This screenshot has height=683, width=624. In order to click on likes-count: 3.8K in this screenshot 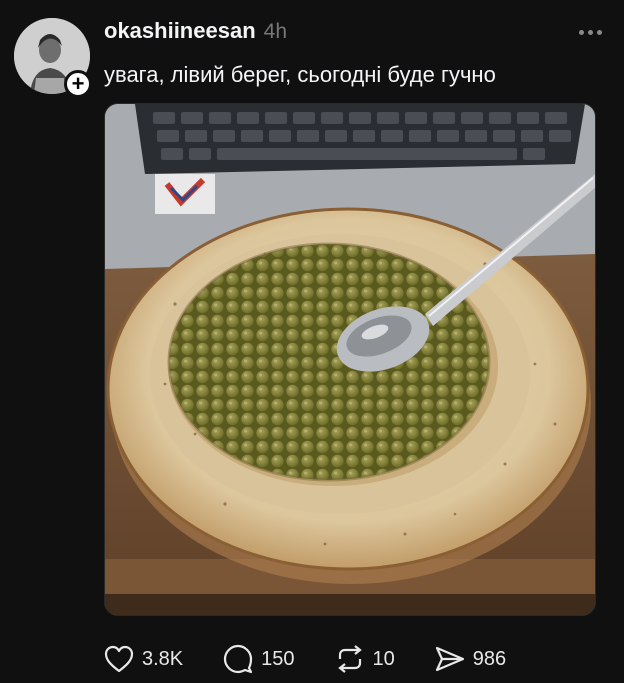, I will do `click(163, 658)`.